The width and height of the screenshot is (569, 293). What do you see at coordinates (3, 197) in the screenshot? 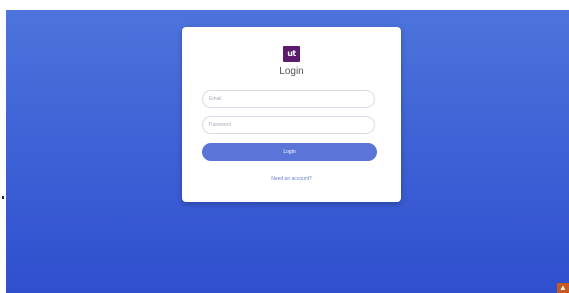
I see `edge-mark` at bounding box center [3, 197].